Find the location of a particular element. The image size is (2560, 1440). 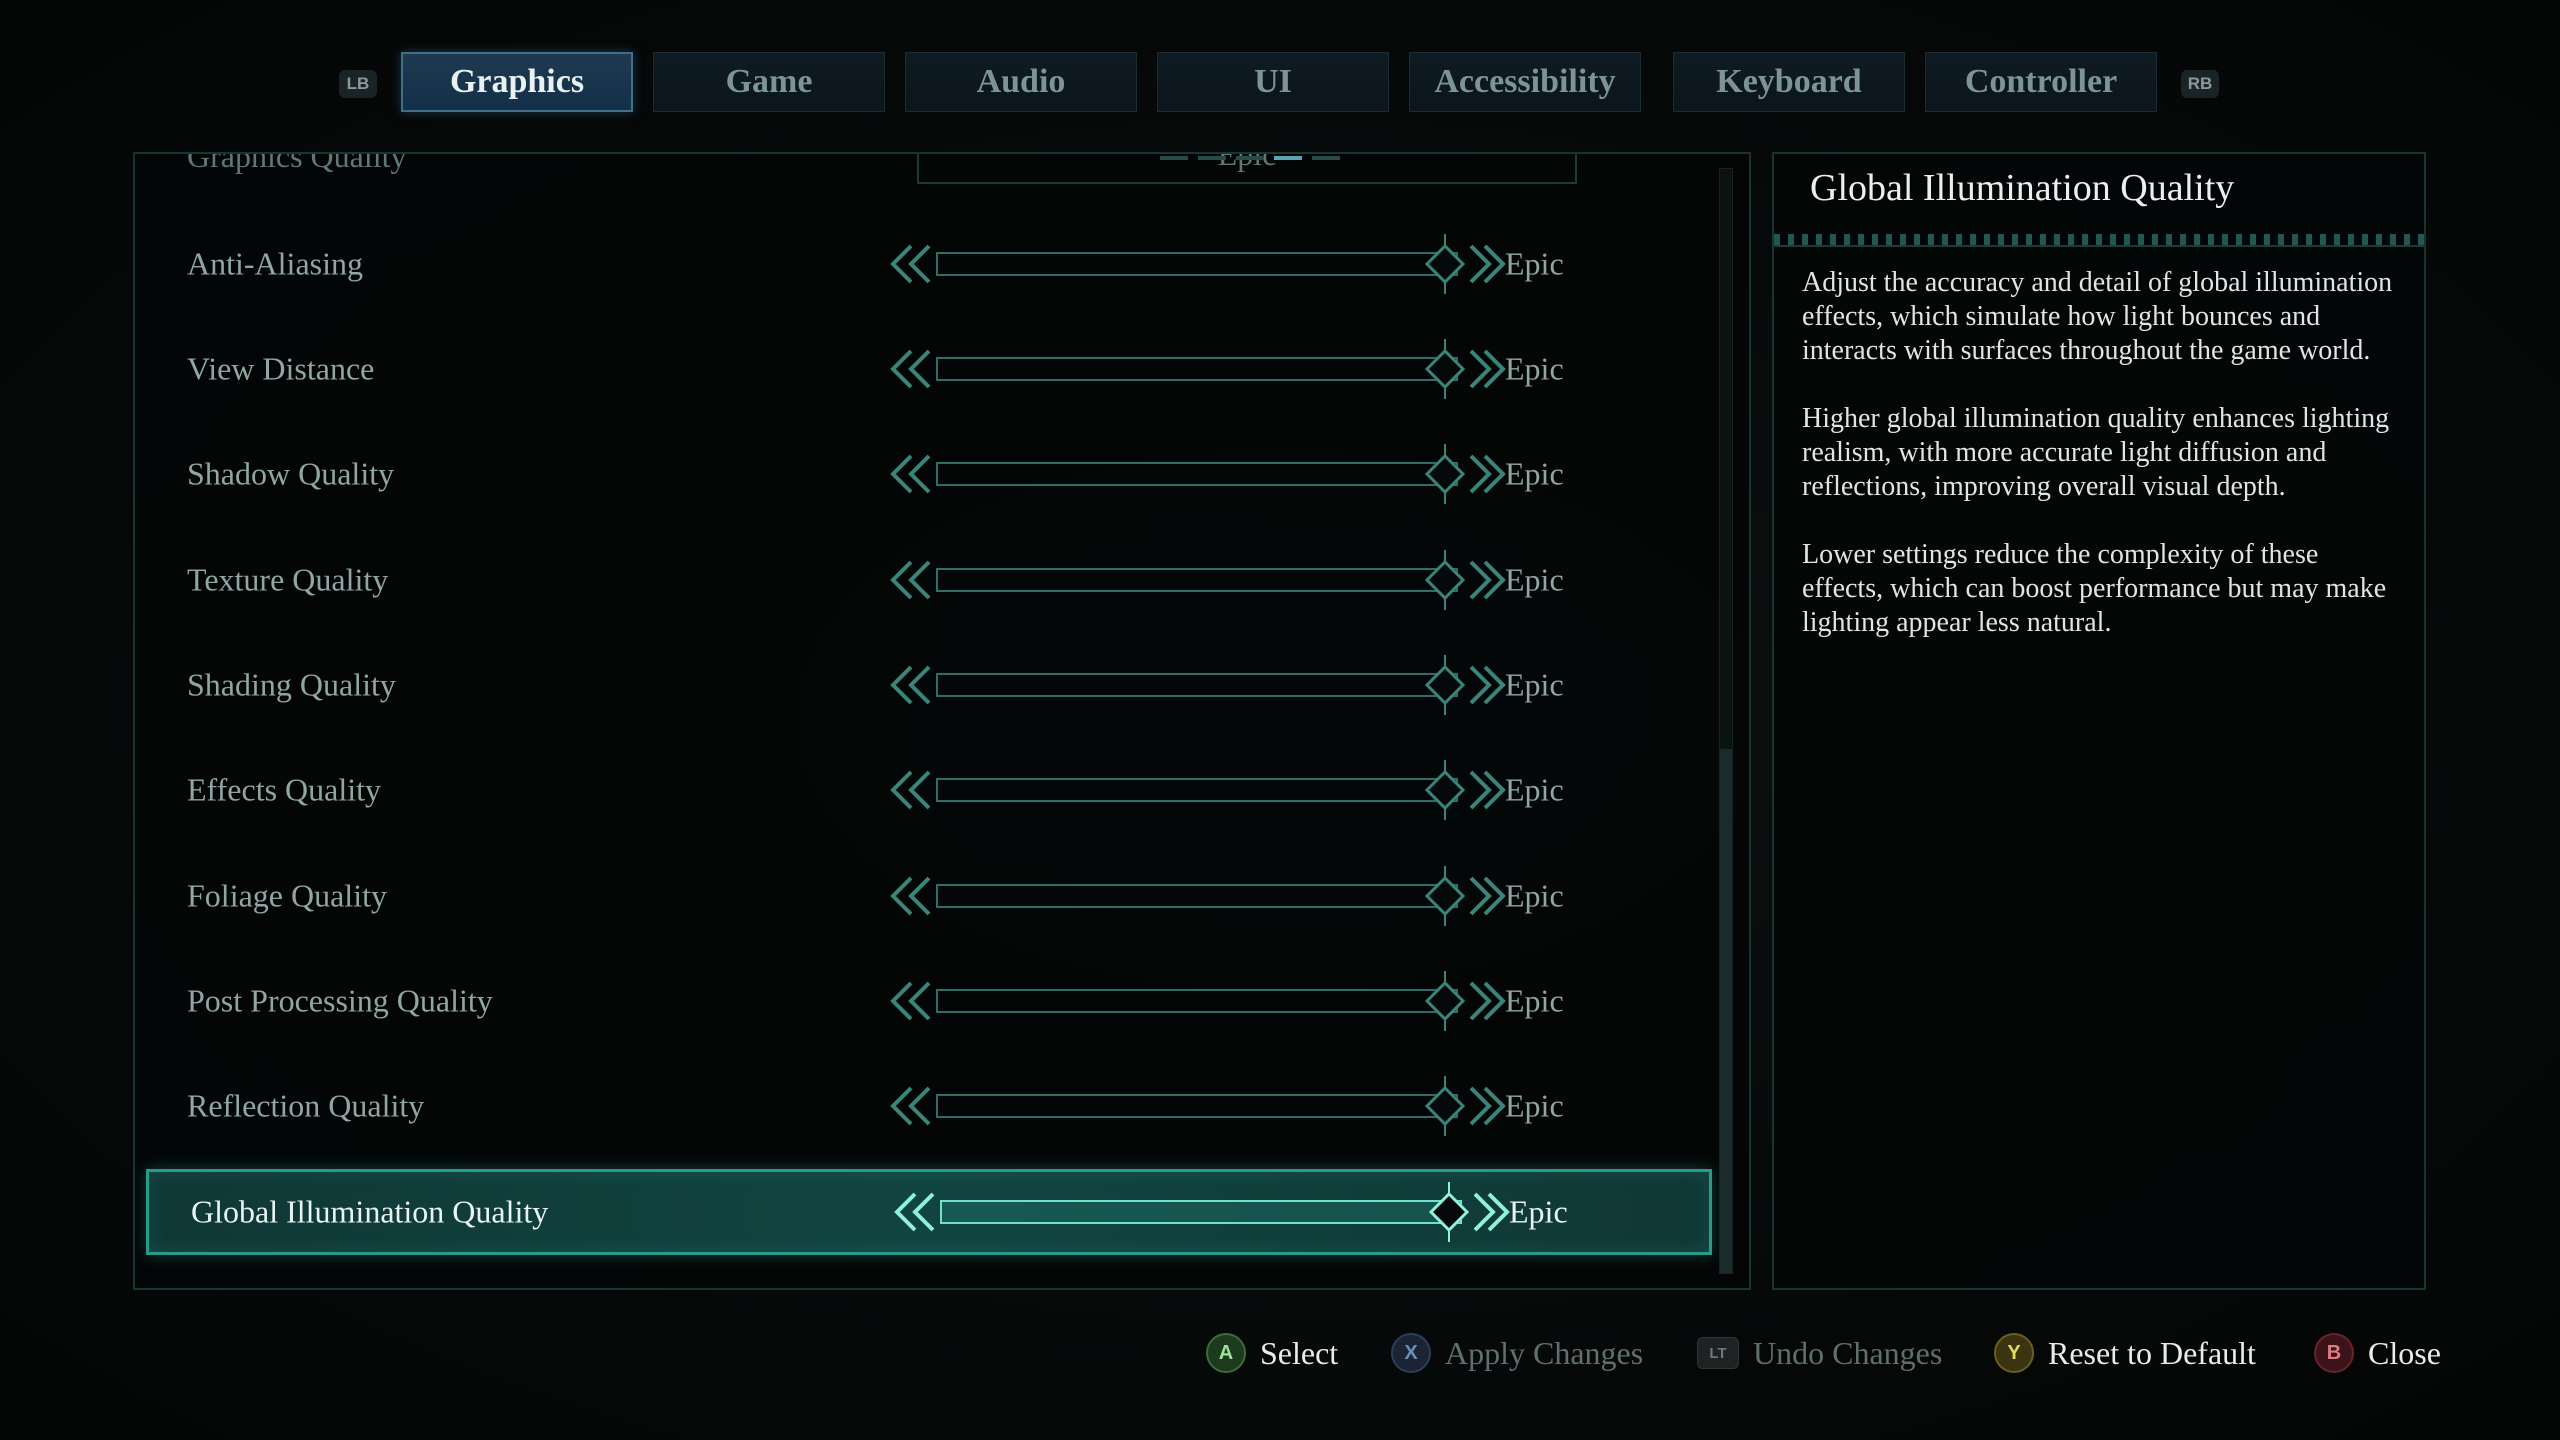

rb-bumper-icon: RB is located at coordinates (2200, 84).